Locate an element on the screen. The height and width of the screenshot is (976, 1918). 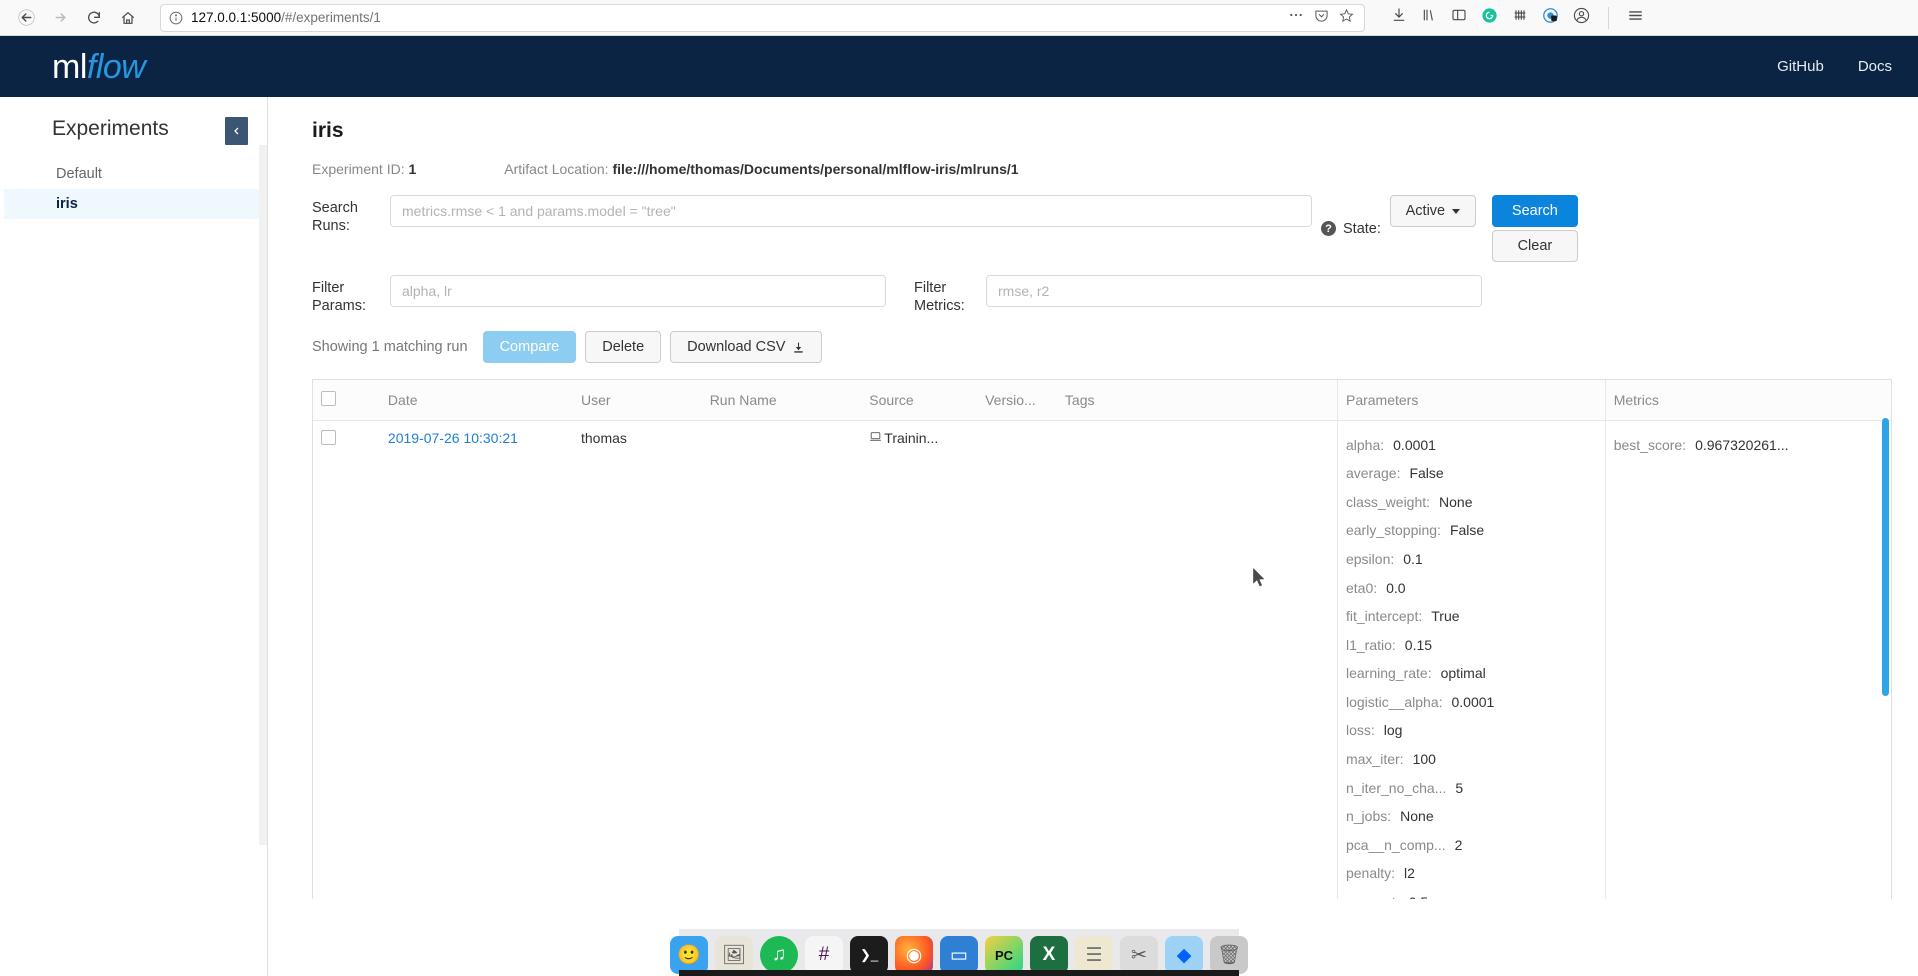
parameter-key: l1_ratio: is located at coordinates (1370, 644).